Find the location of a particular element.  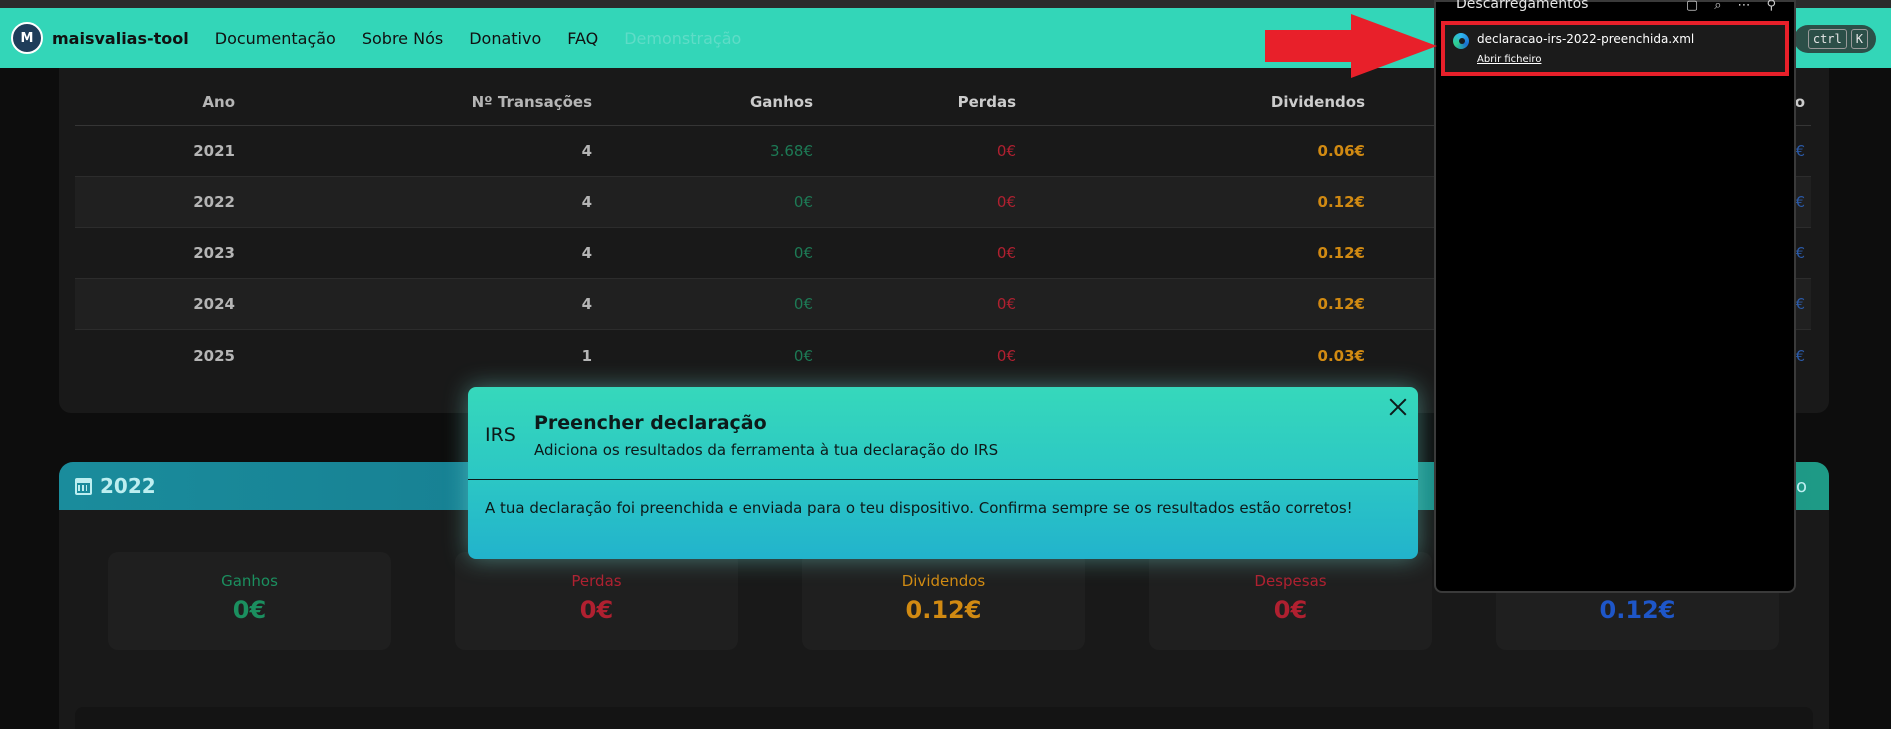

header-dividendos: Dividendos is located at coordinates (1317, 101).